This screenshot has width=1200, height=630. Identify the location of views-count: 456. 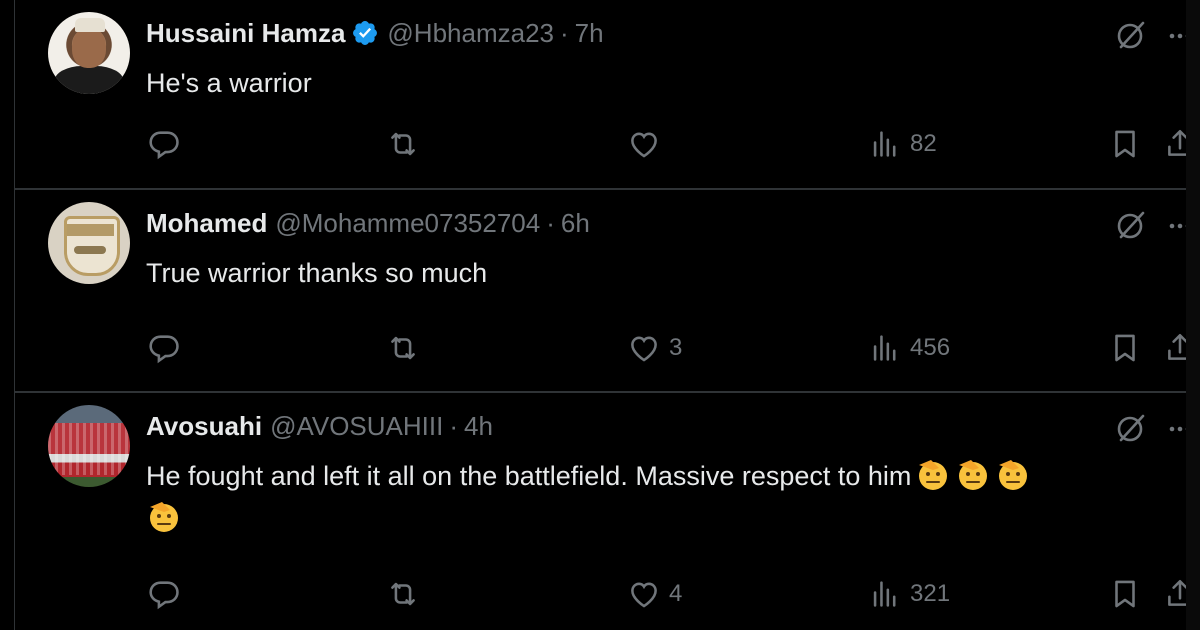
(930, 347).